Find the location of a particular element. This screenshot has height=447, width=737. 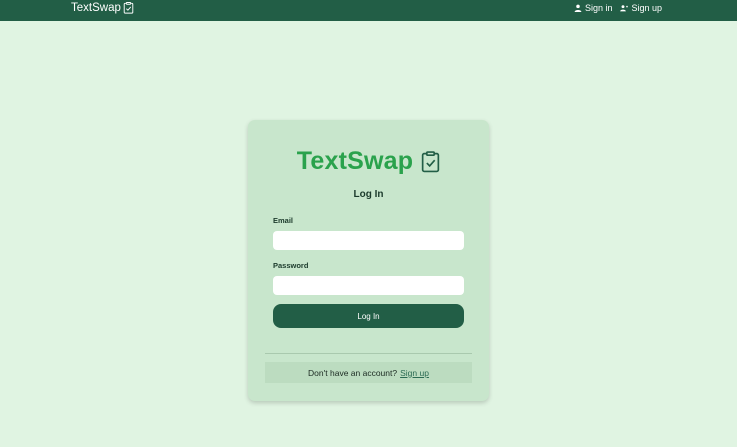

user-icon is located at coordinates (578, 8).